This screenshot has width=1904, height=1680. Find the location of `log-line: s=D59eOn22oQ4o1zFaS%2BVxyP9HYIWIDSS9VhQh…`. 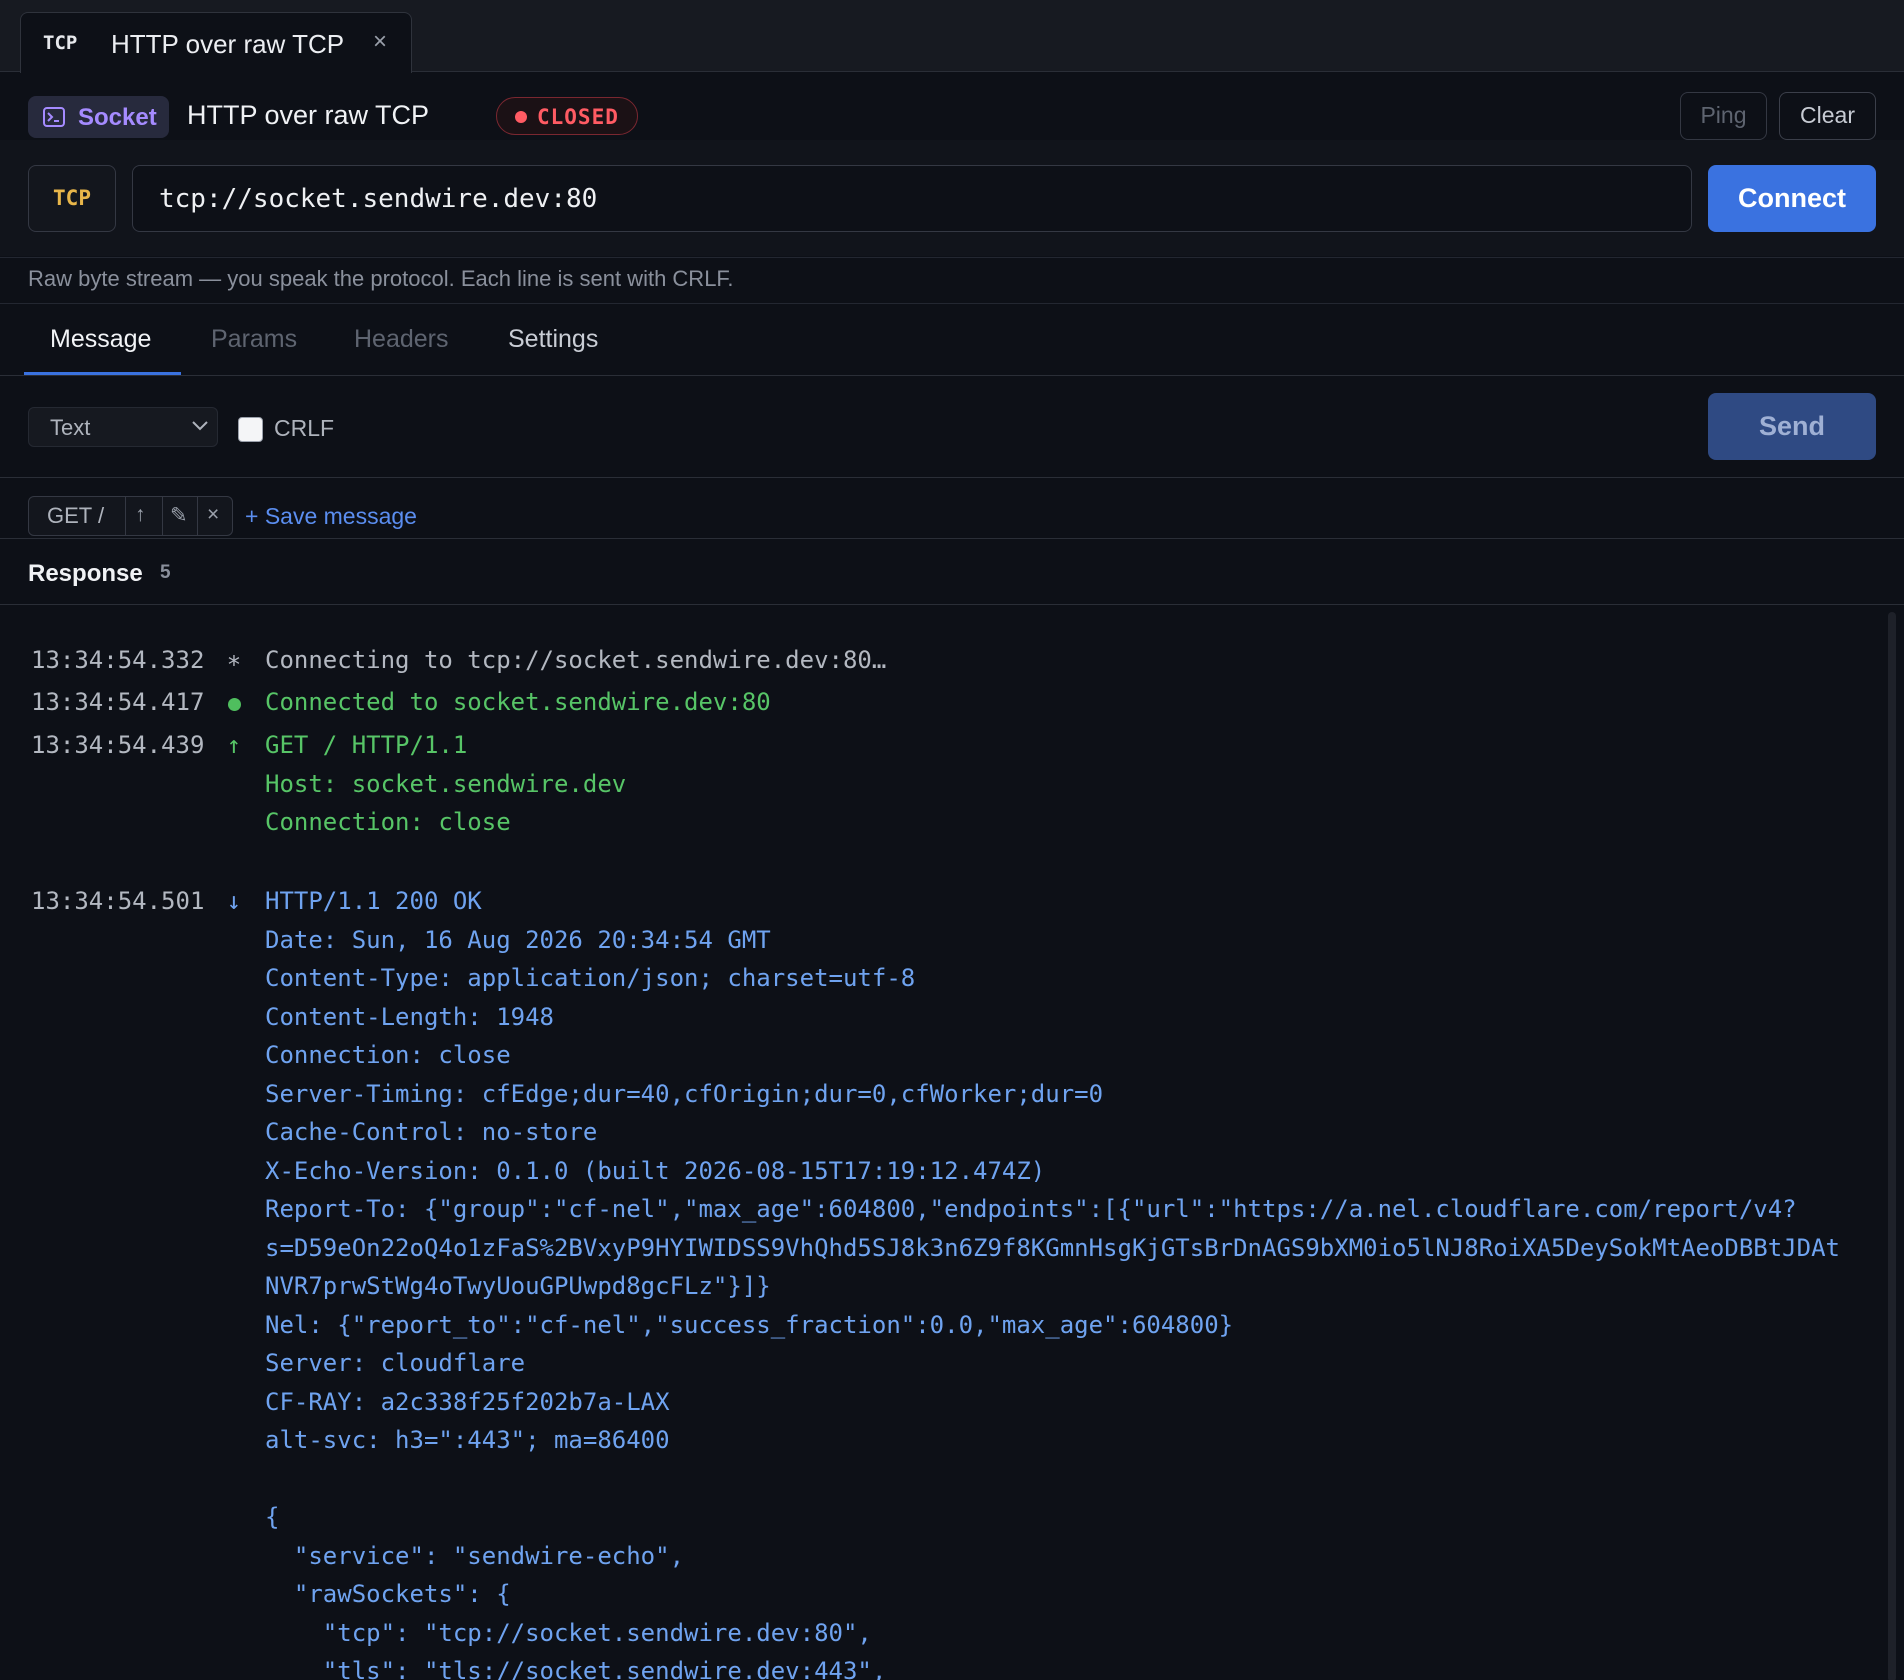

log-line: s=D59eOn22oQ4o1zFaS%2BVxyP9HYIWIDSS9VhQh… is located at coordinates (1052, 1247).